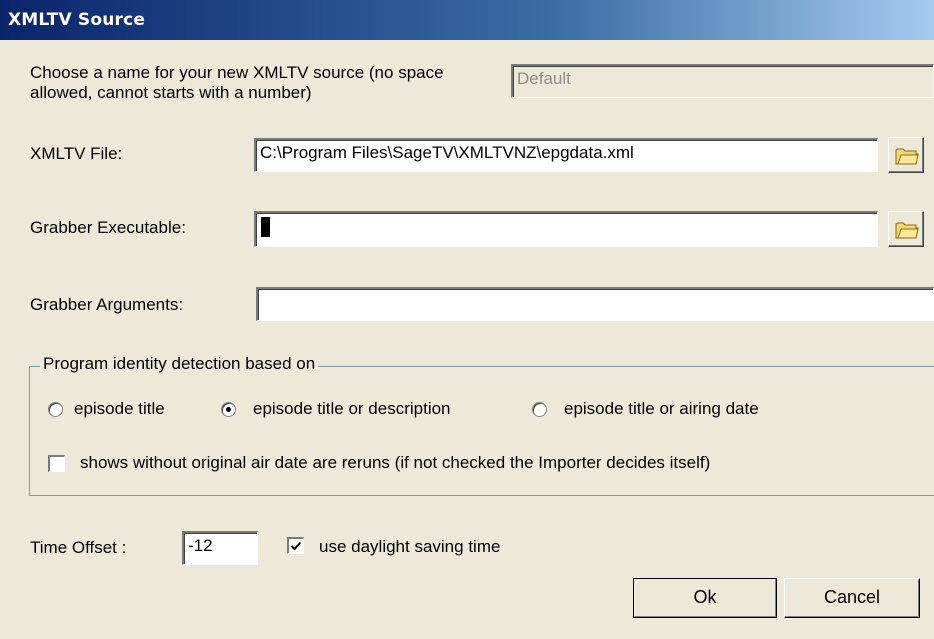 Image resolution: width=934 pixels, height=639 pixels. Describe the element at coordinates (108, 227) in the screenshot. I see `grabber-executable-label: Grabber Executable:` at that location.